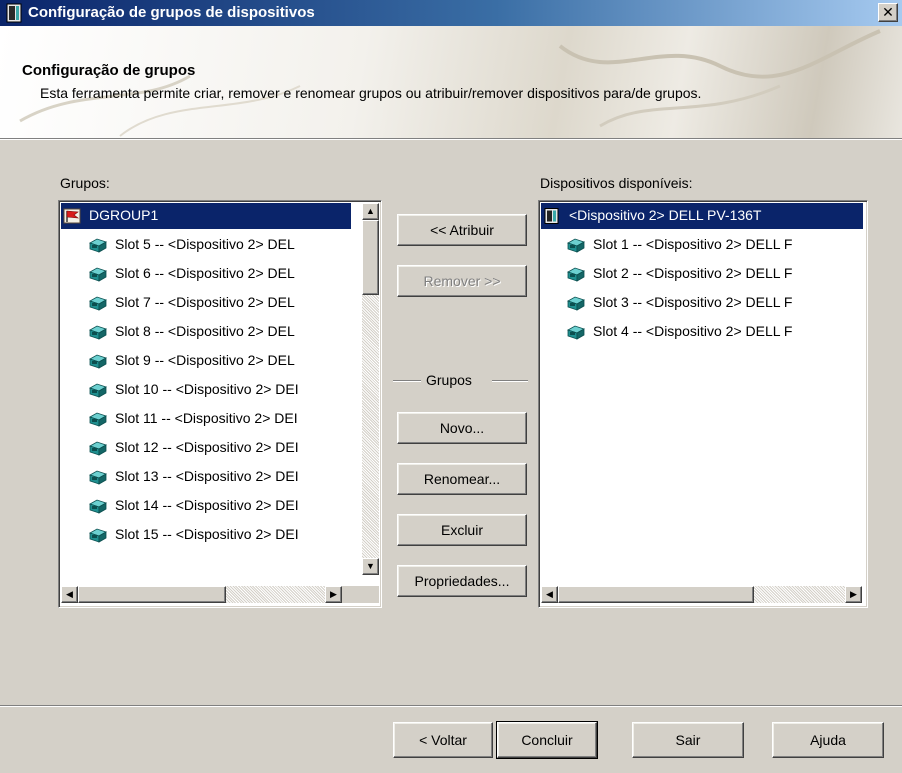 This screenshot has height=773, width=902. I want to click on tree-item: Slot 11 -- <Dispositivo 2> DEI, so click(206, 419).